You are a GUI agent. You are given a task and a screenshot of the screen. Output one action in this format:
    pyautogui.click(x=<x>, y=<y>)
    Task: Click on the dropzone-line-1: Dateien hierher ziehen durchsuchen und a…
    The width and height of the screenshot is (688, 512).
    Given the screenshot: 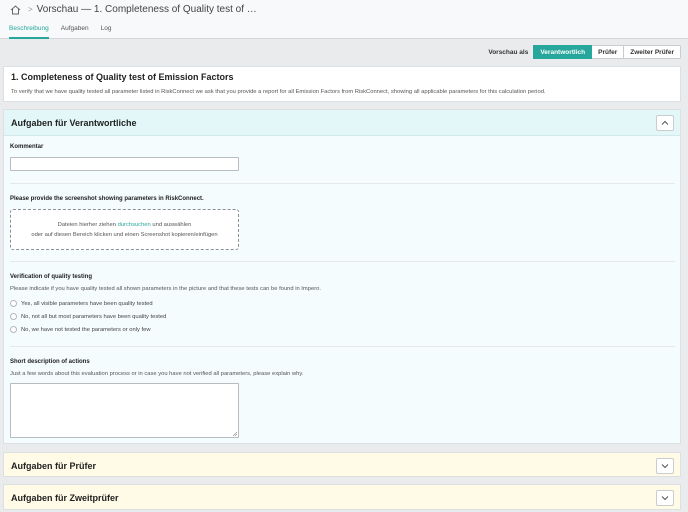 What is the action you would take?
    pyautogui.click(x=124, y=225)
    